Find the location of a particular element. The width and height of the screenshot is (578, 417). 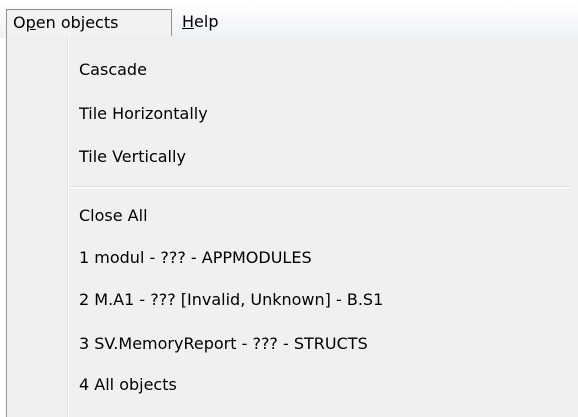

menu-bar: Open objects Help is located at coordinates (289, 19).